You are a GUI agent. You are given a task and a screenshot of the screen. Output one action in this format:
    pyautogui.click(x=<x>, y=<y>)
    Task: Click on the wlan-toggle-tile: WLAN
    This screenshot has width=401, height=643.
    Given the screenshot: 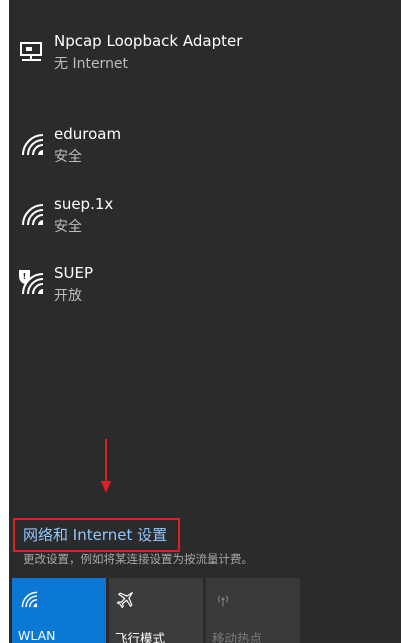 What is the action you would take?
    pyautogui.click(x=59, y=610)
    